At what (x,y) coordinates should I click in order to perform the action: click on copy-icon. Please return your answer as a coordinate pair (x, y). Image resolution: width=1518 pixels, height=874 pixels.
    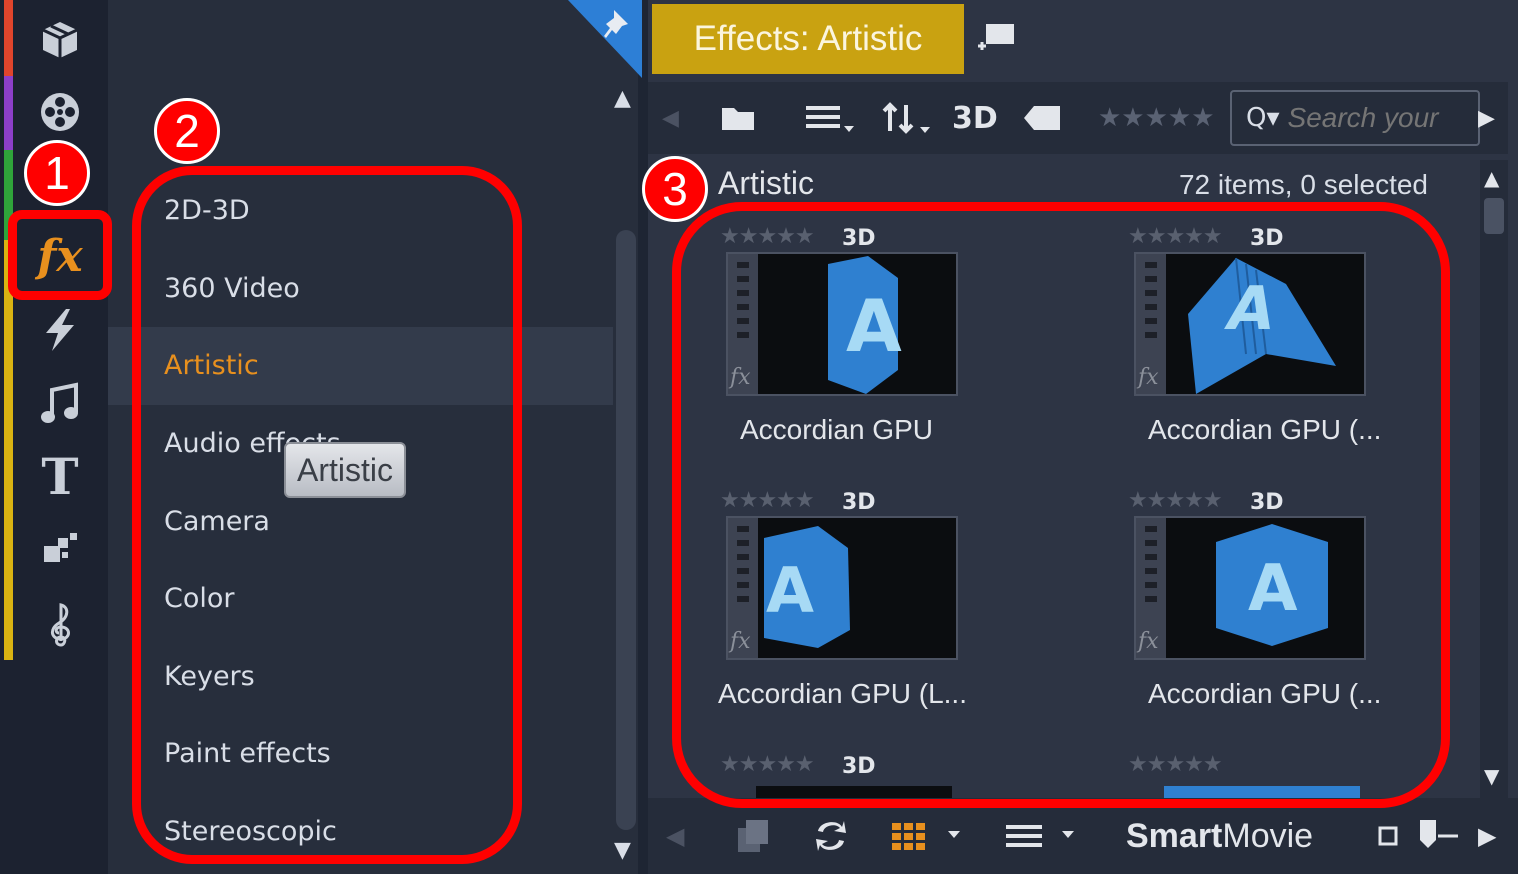
    Looking at the image, I should click on (754, 836).